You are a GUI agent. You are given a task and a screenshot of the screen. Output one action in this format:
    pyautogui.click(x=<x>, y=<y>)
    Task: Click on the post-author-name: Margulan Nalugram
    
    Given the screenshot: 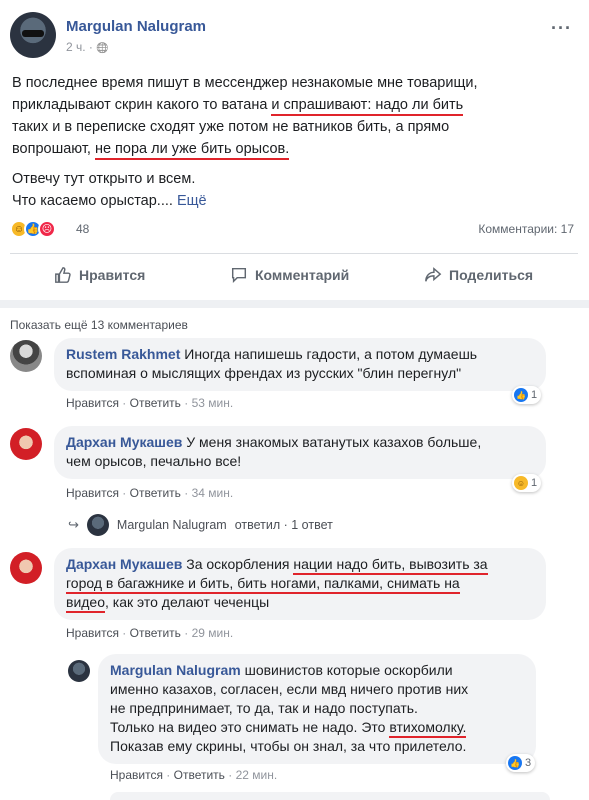 What is the action you would take?
    pyautogui.click(x=136, y=26)
    